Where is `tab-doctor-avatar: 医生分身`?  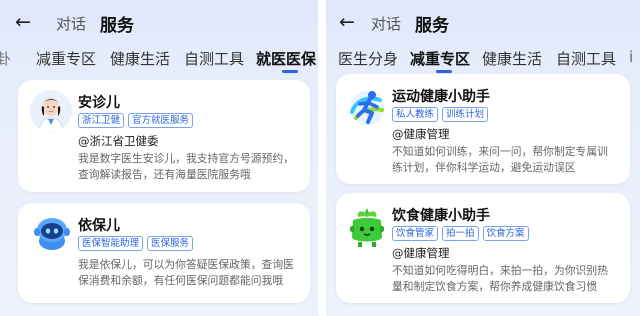 tab-doctor-avatar: 医生分身 is located at coordinates (368, 58).